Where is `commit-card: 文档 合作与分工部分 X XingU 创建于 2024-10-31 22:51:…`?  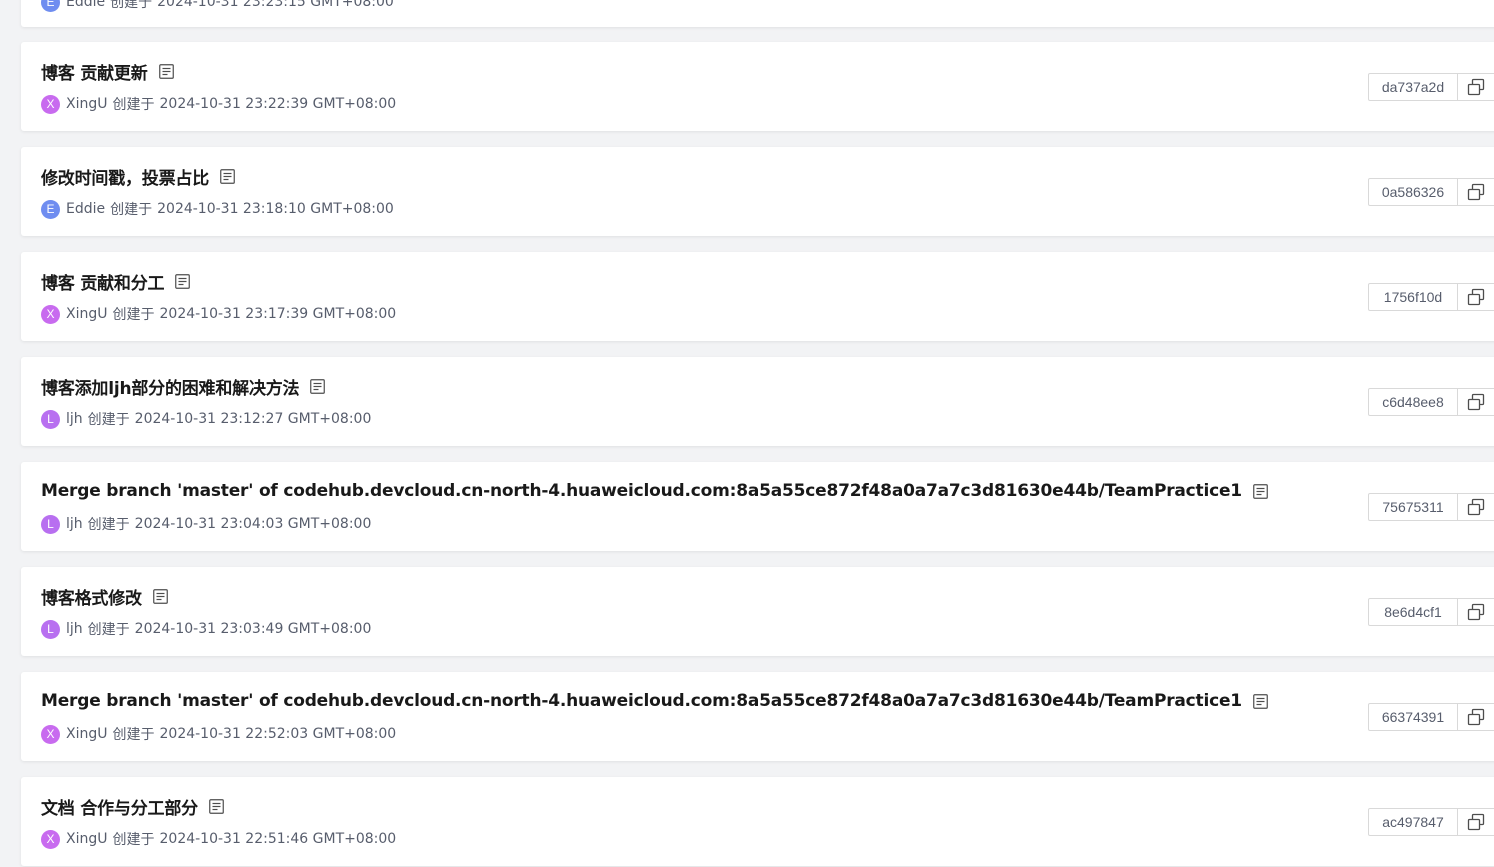
commit-card: 文档 合作与分工部分 X XingU 创建于 2024-10-31 22:51:… is located at coordinates (757, 821).